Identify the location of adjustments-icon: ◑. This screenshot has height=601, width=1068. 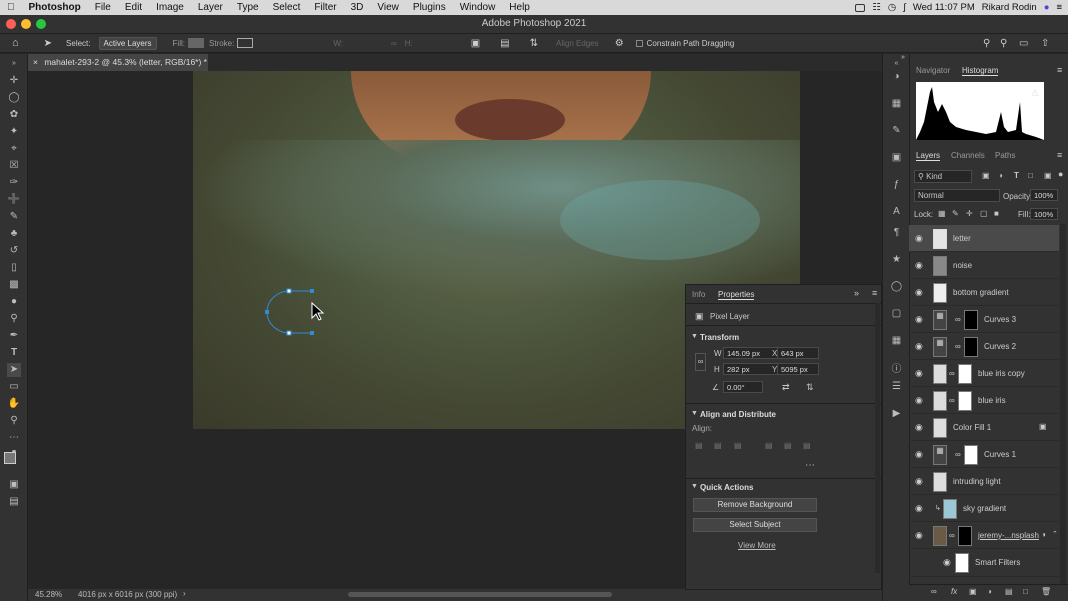
(896, 76).